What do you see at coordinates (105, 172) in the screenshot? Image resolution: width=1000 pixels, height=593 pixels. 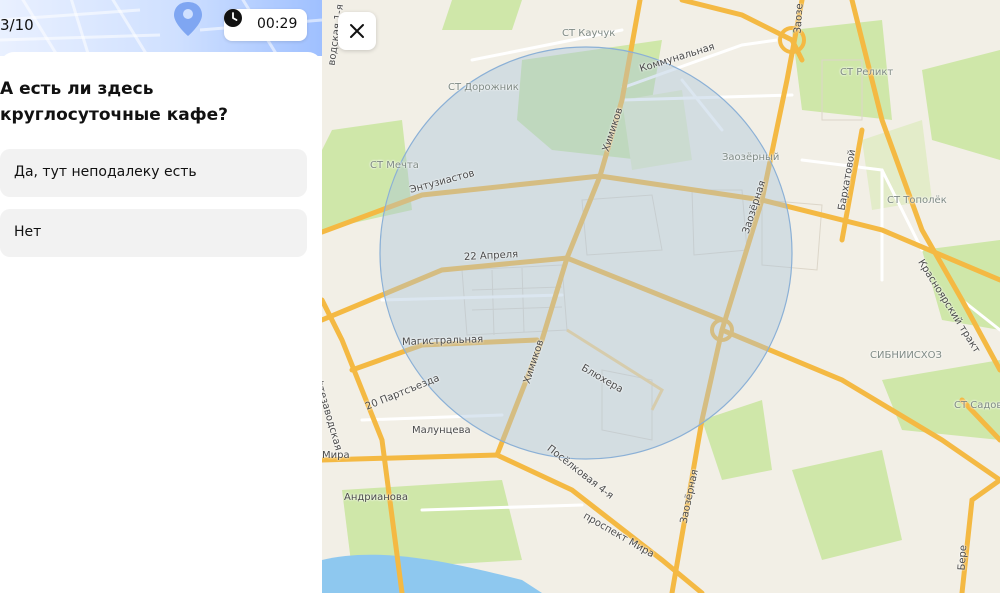 I see `answer-option-label: Да, тут неподалеку есть` at bounding box center [105, 172].